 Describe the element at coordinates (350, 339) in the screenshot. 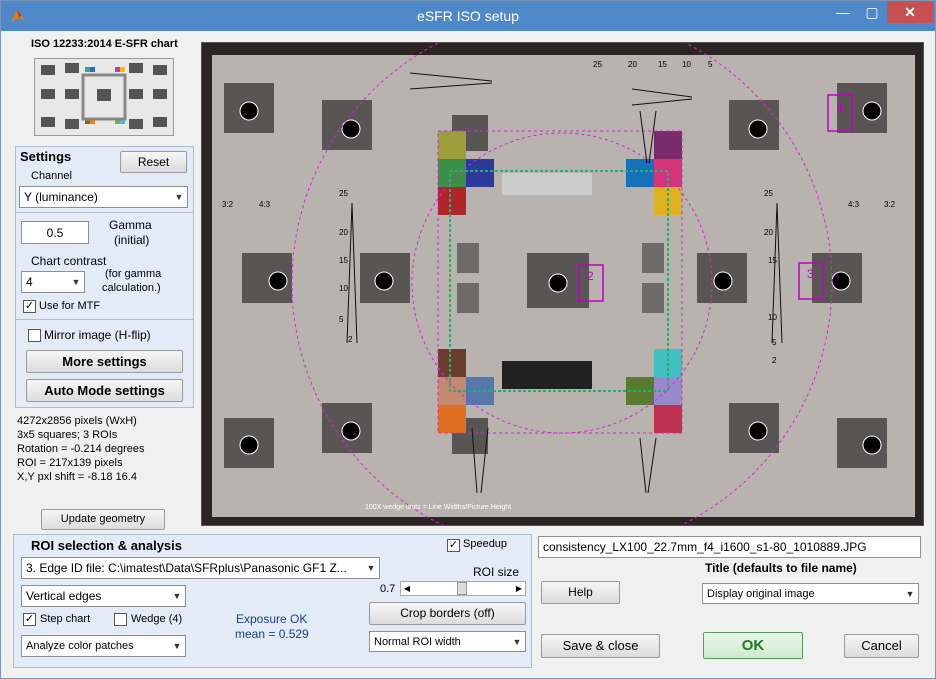

I see `left-scale-2: 2` at that location.